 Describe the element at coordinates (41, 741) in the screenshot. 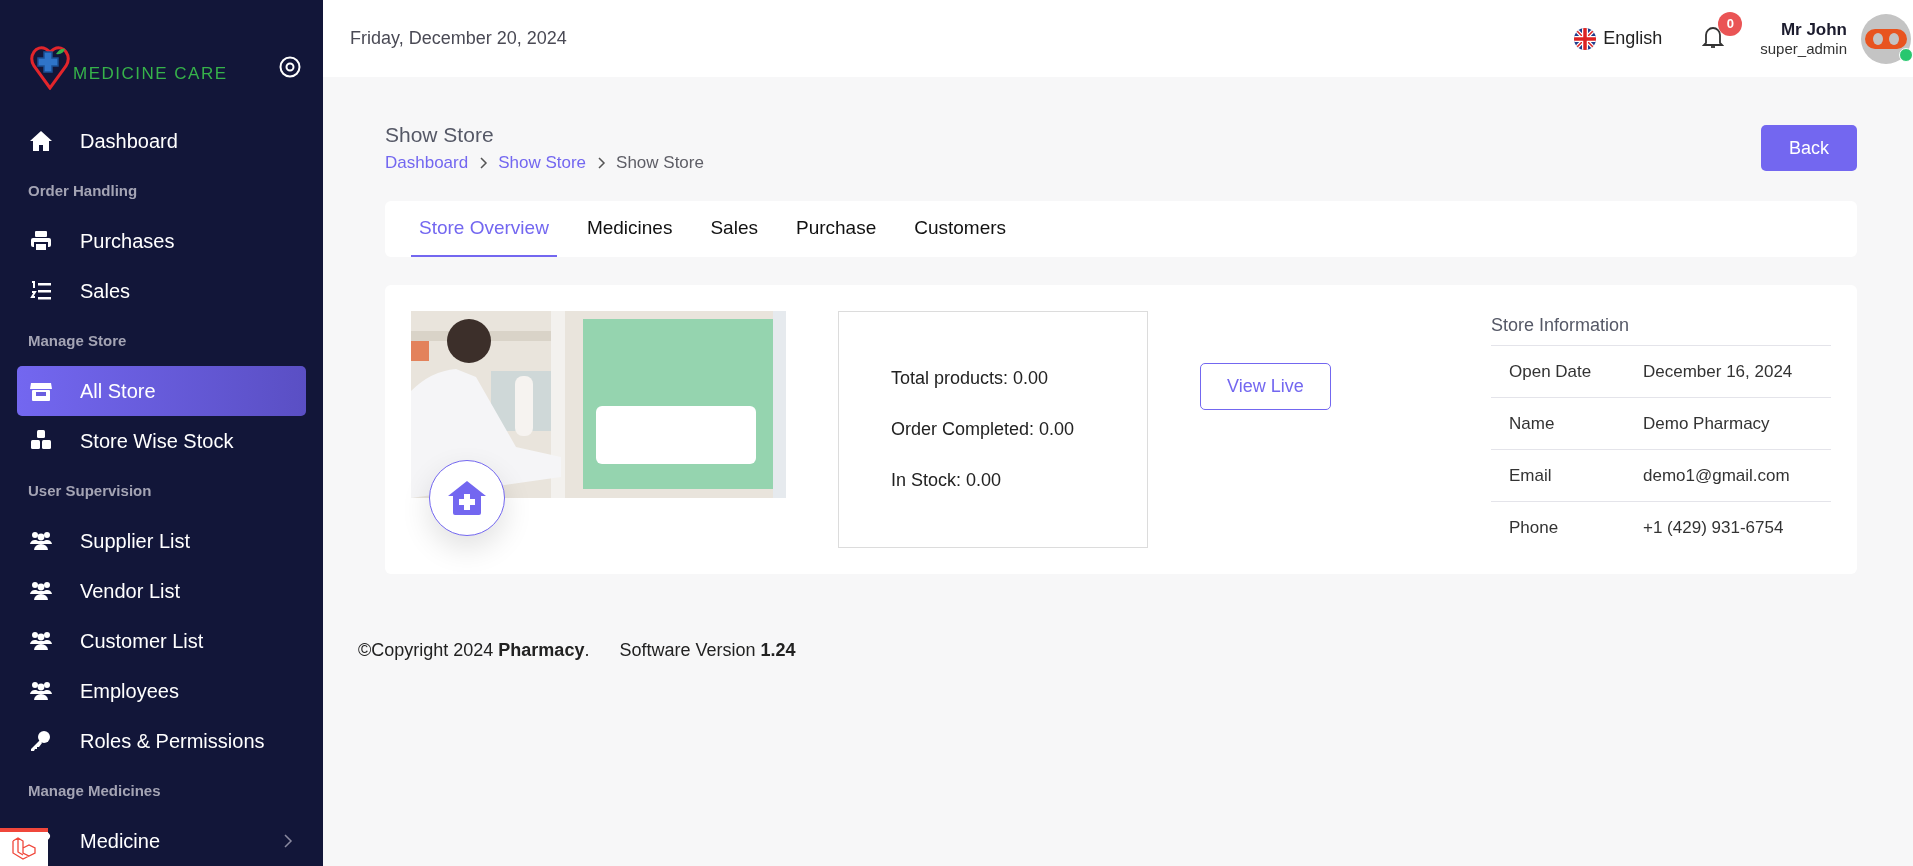

I see `key-icon` at that location.